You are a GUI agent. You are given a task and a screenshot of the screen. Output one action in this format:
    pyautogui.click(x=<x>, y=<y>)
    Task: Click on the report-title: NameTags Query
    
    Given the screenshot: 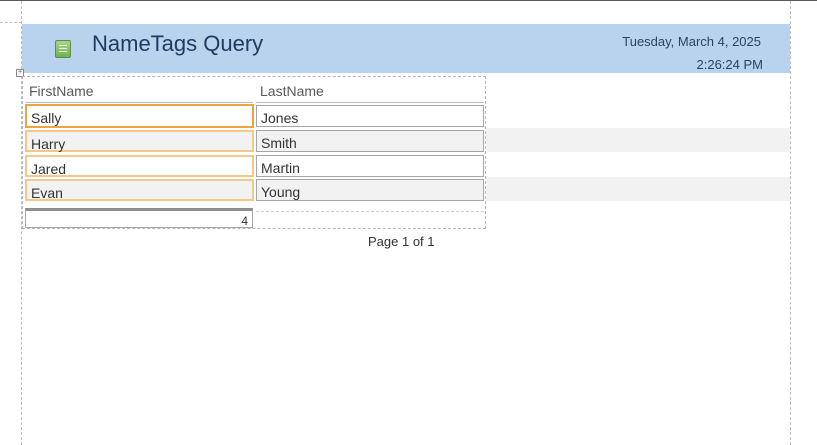 What is the action you would take?
    pyautogui.click(x=177, y=44)
    